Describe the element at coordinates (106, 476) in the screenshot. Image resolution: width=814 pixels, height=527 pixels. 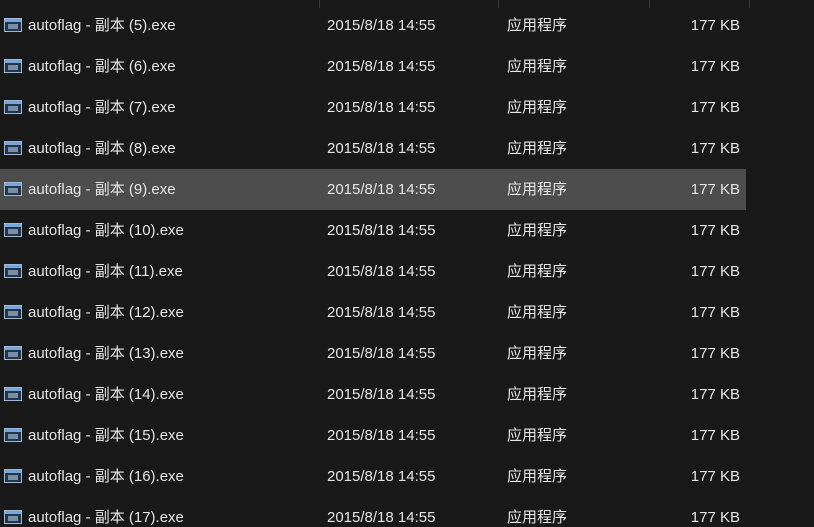
I see `file-name: autoflag - 副本 (16).exe` at that location.